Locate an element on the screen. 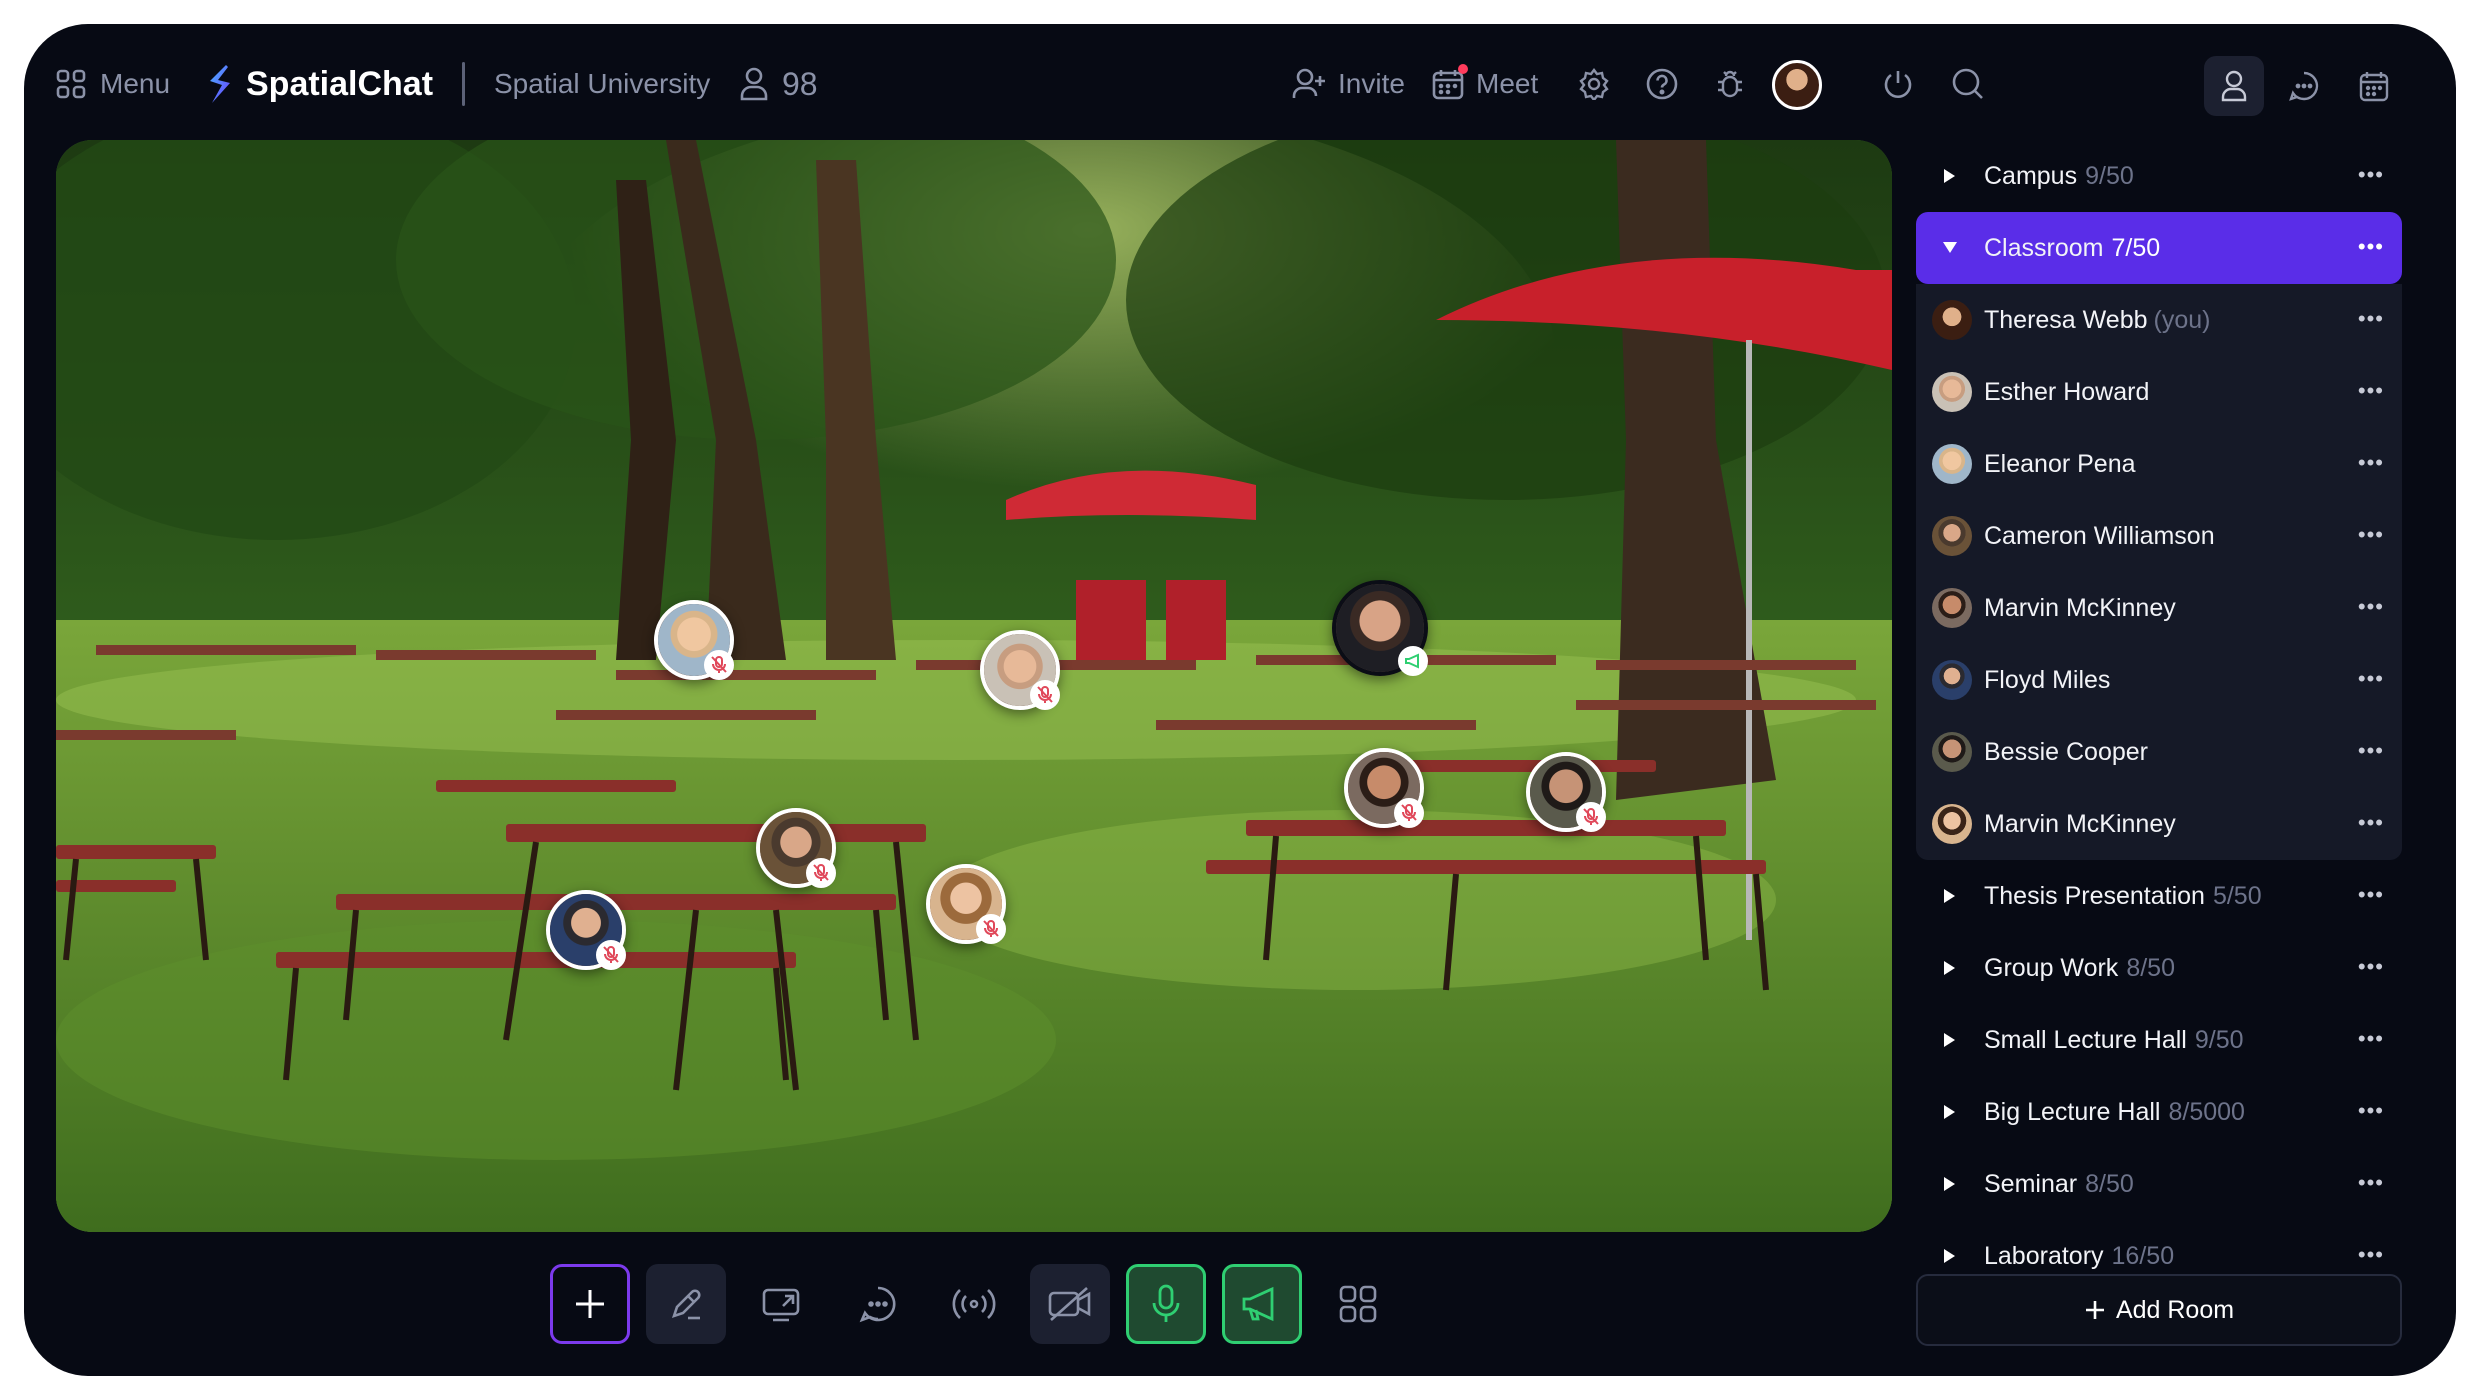 The height and width of the screenshot is (1400, 2480). chat-icon is located at coordinates (2304, 86).